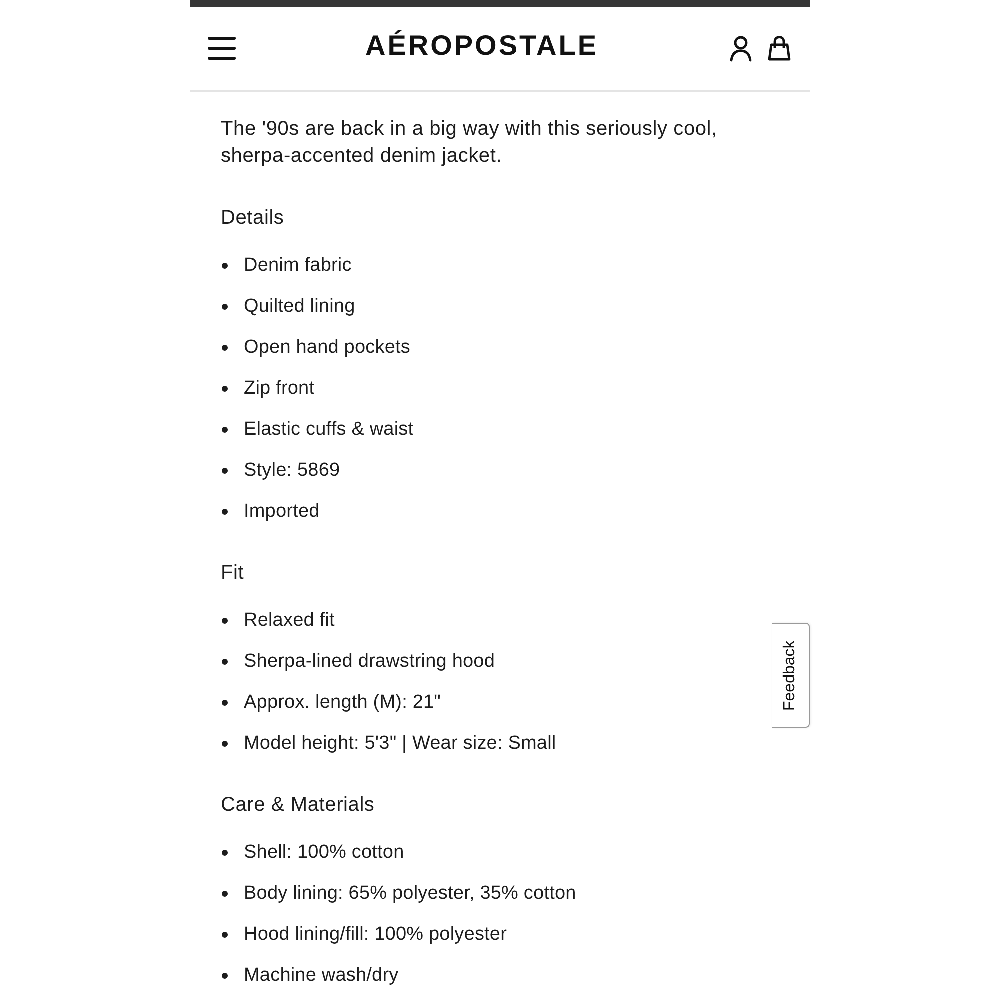  Describe the element at coordinates (232, 573) in the screenshot. I see `section-heading: Fit` at that location.